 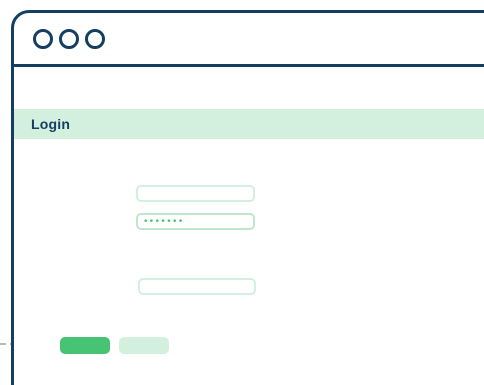 What do you see at coordinates (249, 65) in the screenshot?
I see `titlebar-divider` at bounding box center [249, 65].